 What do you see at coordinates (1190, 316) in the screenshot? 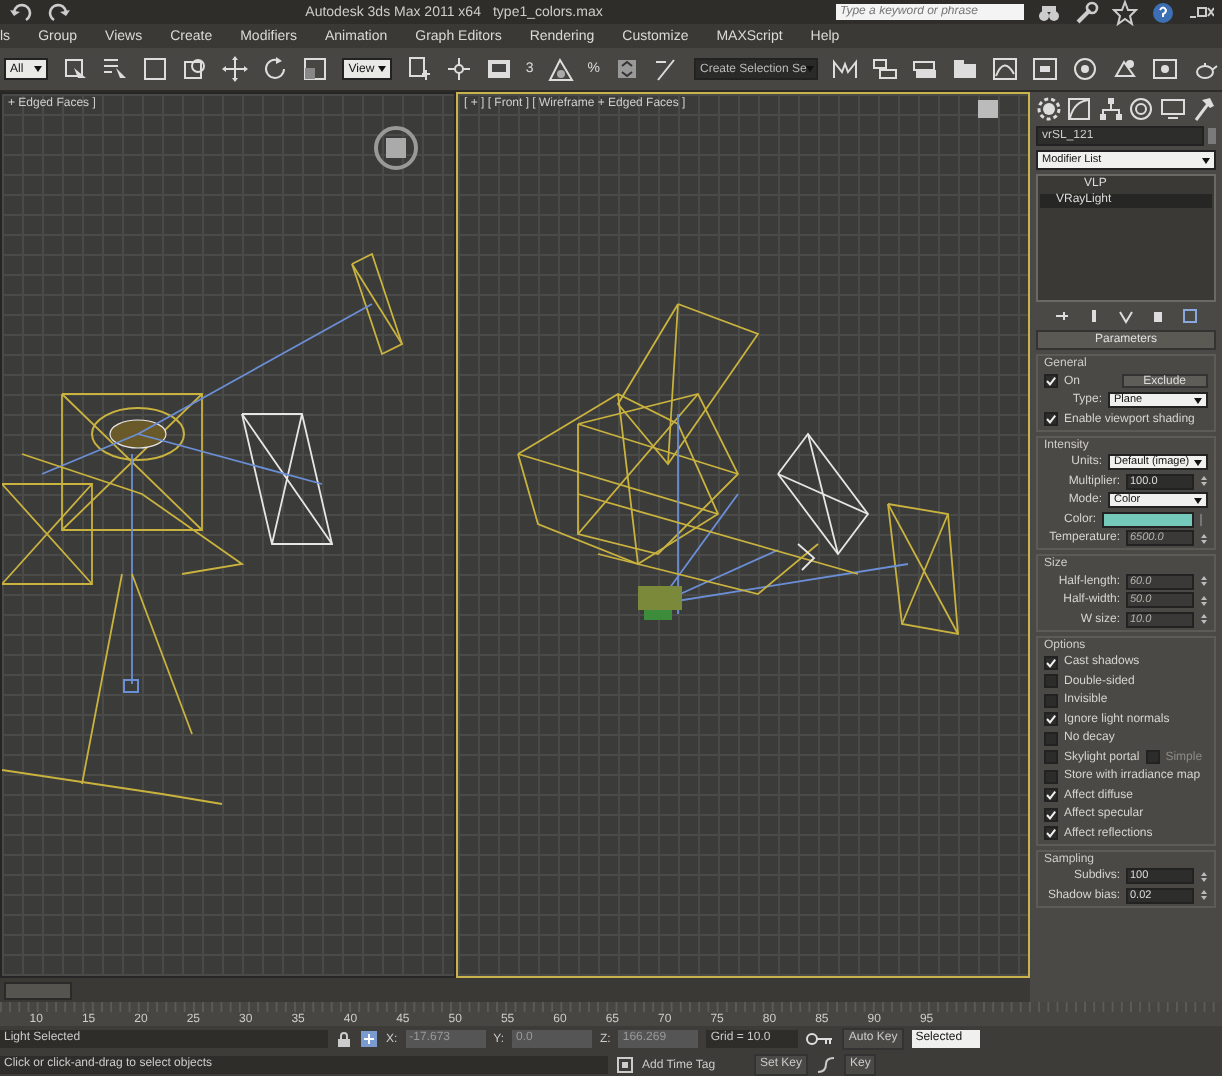
I see `configure-icon` at bounding box center [1190, 316].